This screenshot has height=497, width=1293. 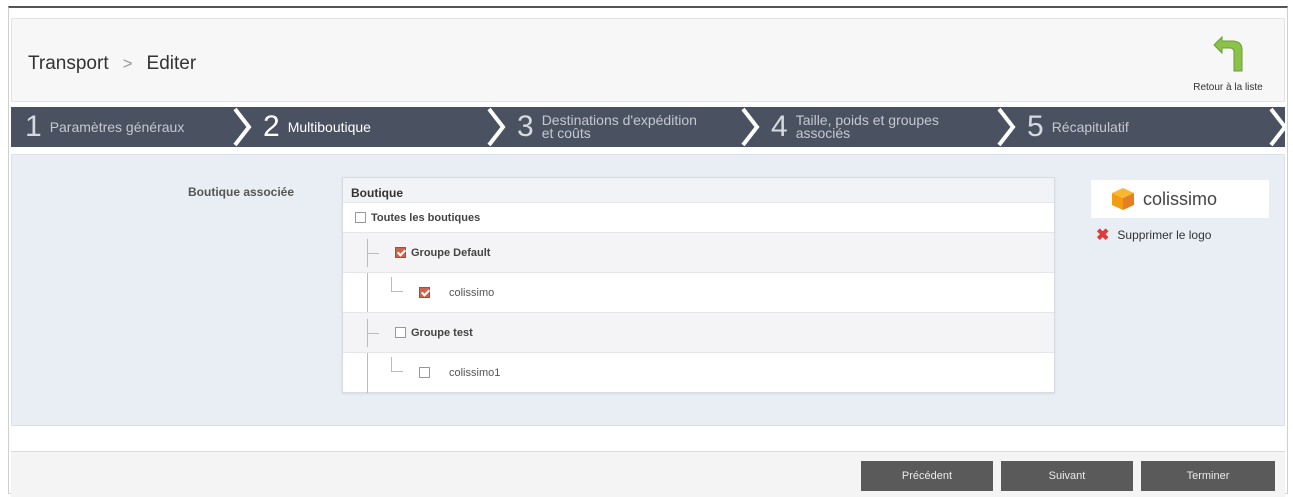 What do you see at coordinates (241, 192) in the screenshot?
I see `shop-association-label: Boutique associée` at bounding box center [241, 192].